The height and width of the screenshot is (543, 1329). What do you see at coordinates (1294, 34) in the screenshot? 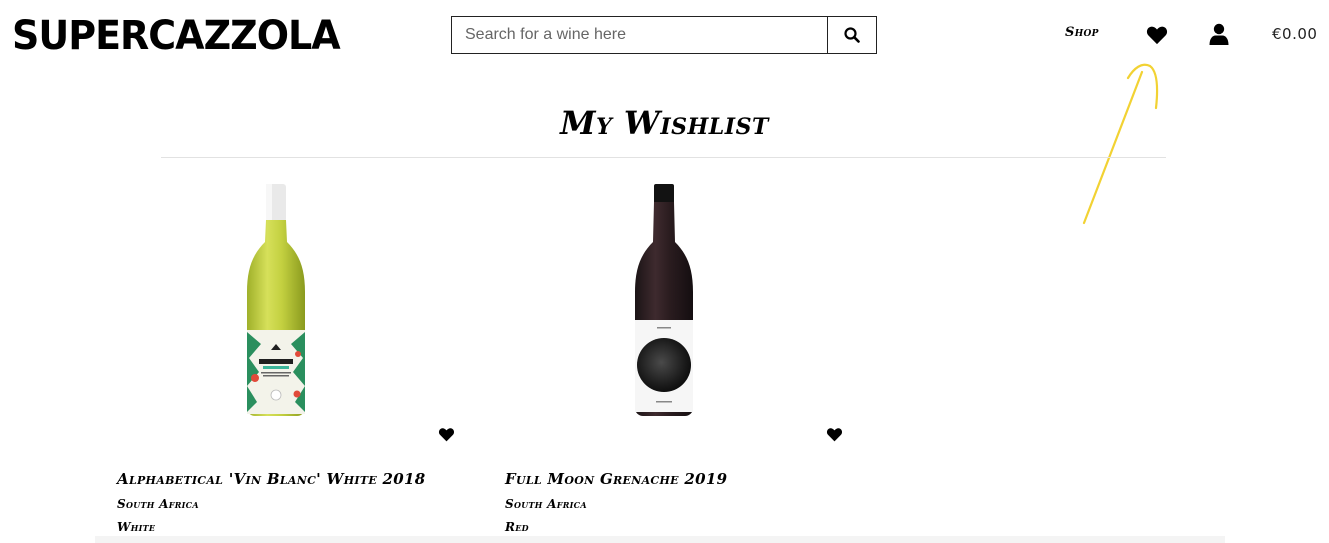
I see `cart-total: €0.00` at bounding box center [1294, 34].